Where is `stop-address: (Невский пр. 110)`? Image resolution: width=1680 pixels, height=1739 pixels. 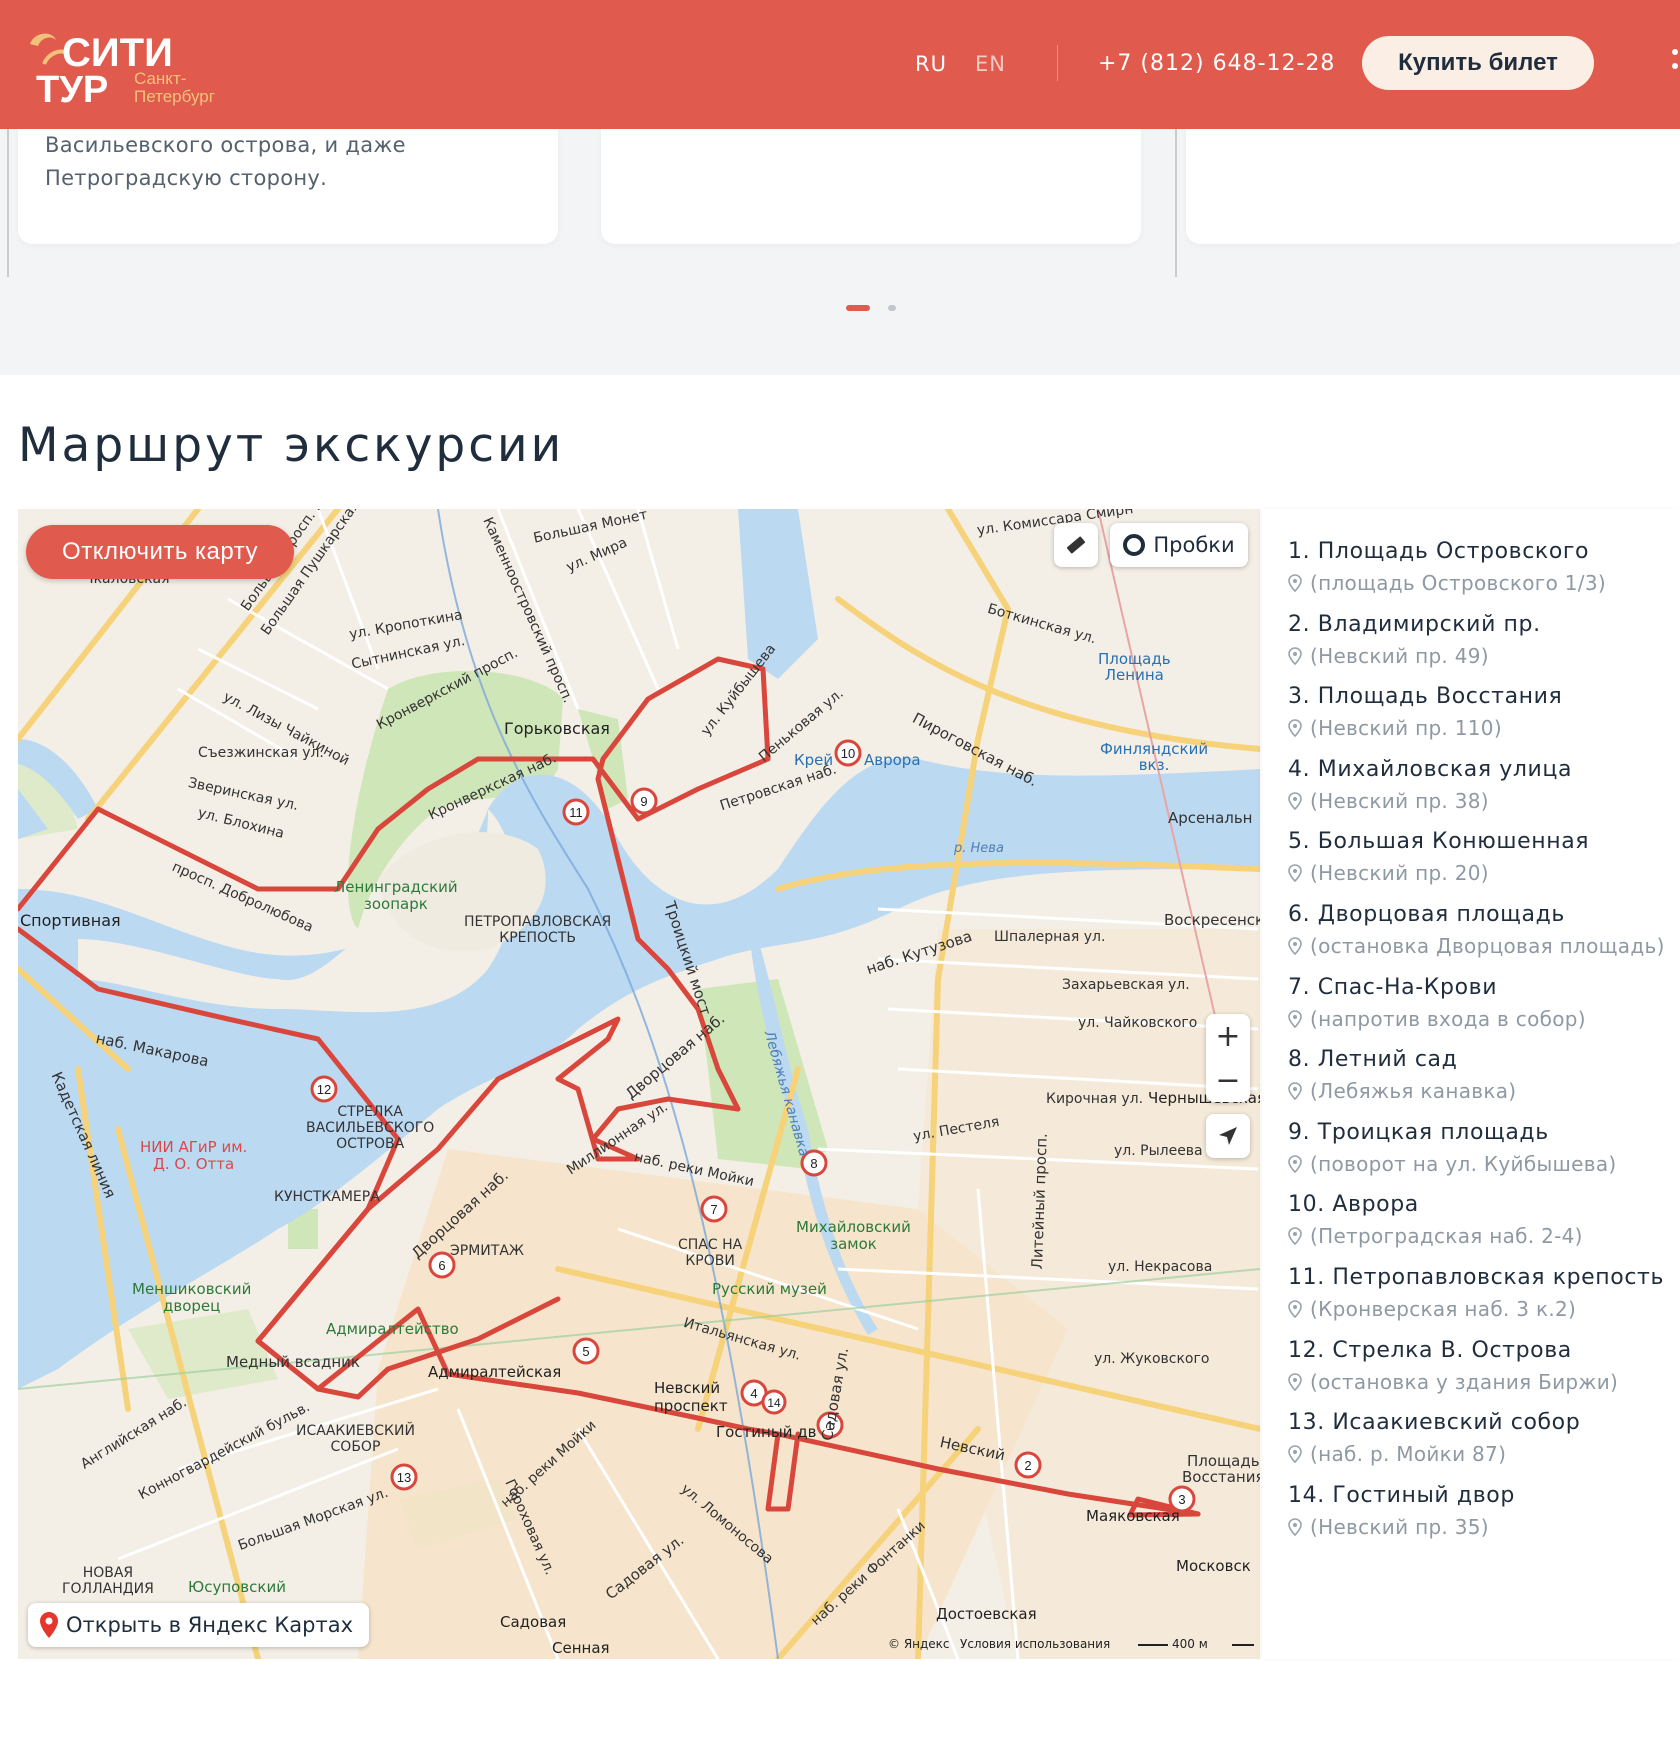
stop-address: (Невский пр. 110) is located at coordinates (1406, 728).